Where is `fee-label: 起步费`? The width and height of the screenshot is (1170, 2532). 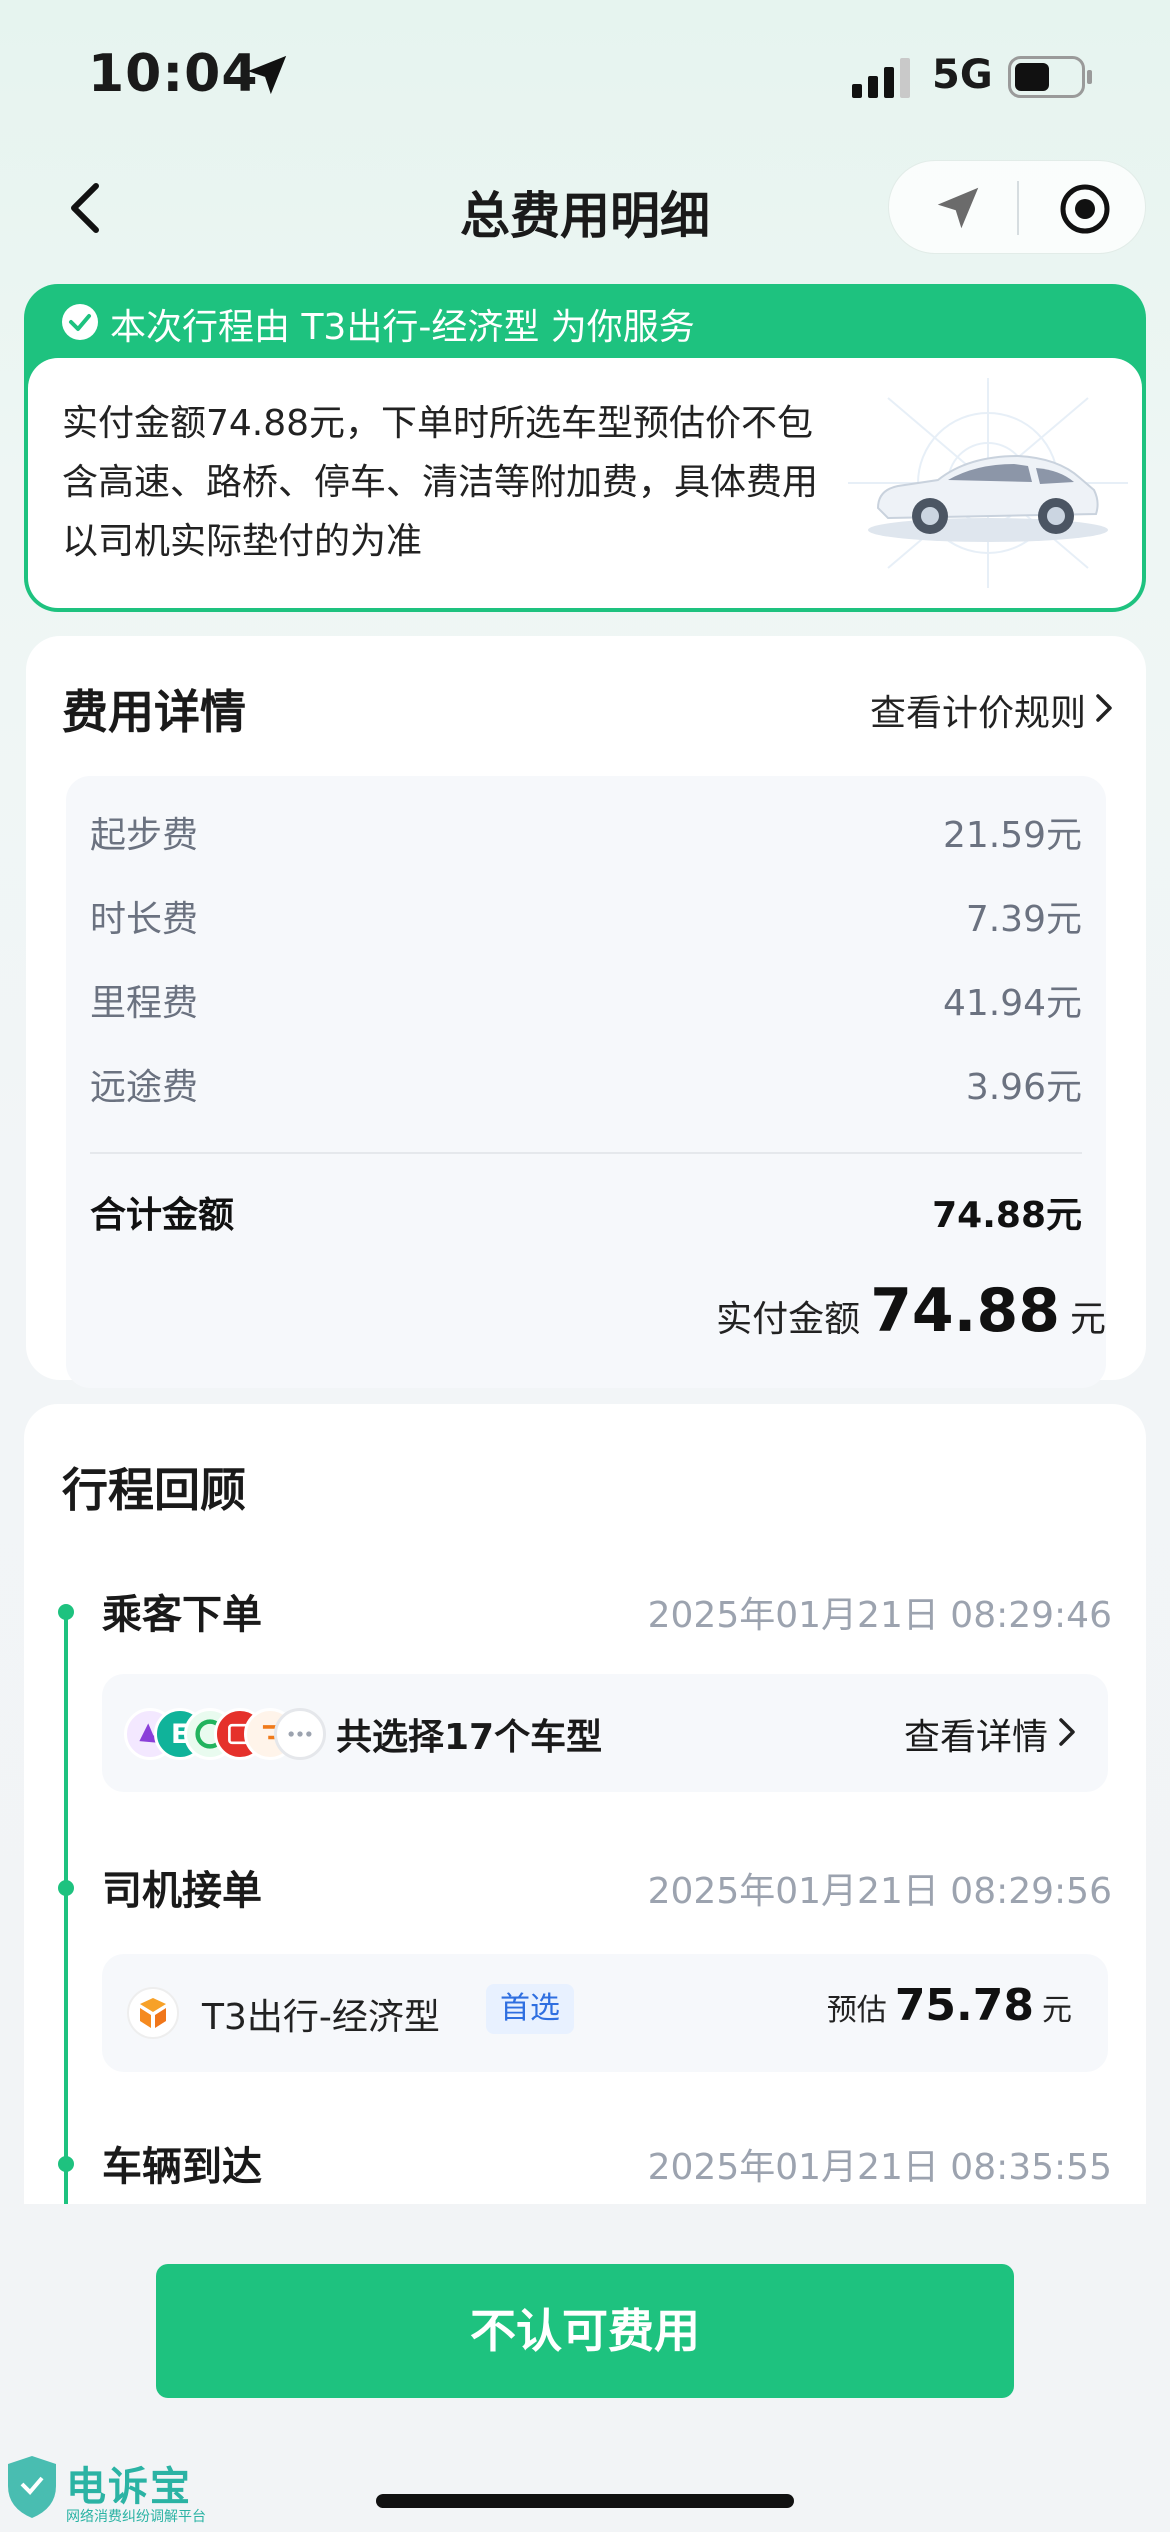 fee-label: 起步费 is located at coordinates (144, 835).